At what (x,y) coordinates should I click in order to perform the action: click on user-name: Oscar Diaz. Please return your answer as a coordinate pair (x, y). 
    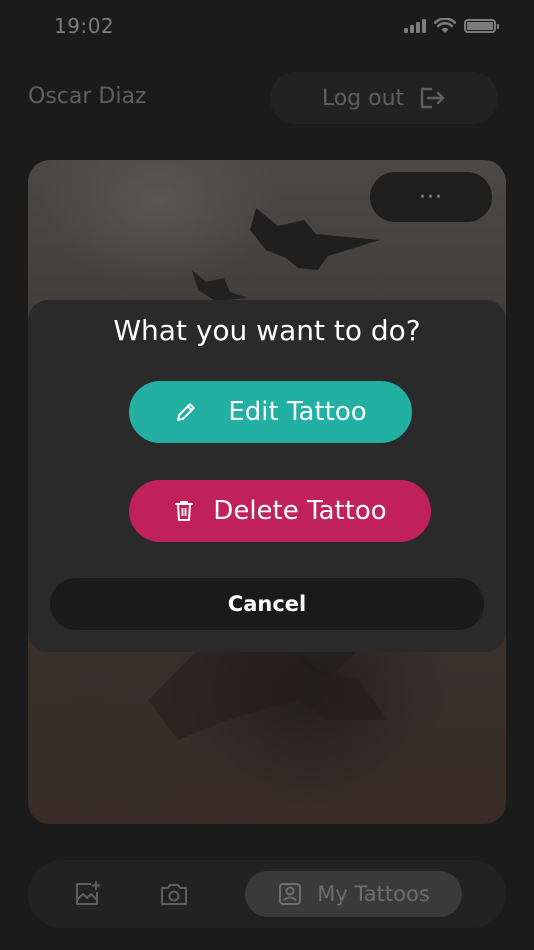
    Looking at the image, I should click on (87, 96).